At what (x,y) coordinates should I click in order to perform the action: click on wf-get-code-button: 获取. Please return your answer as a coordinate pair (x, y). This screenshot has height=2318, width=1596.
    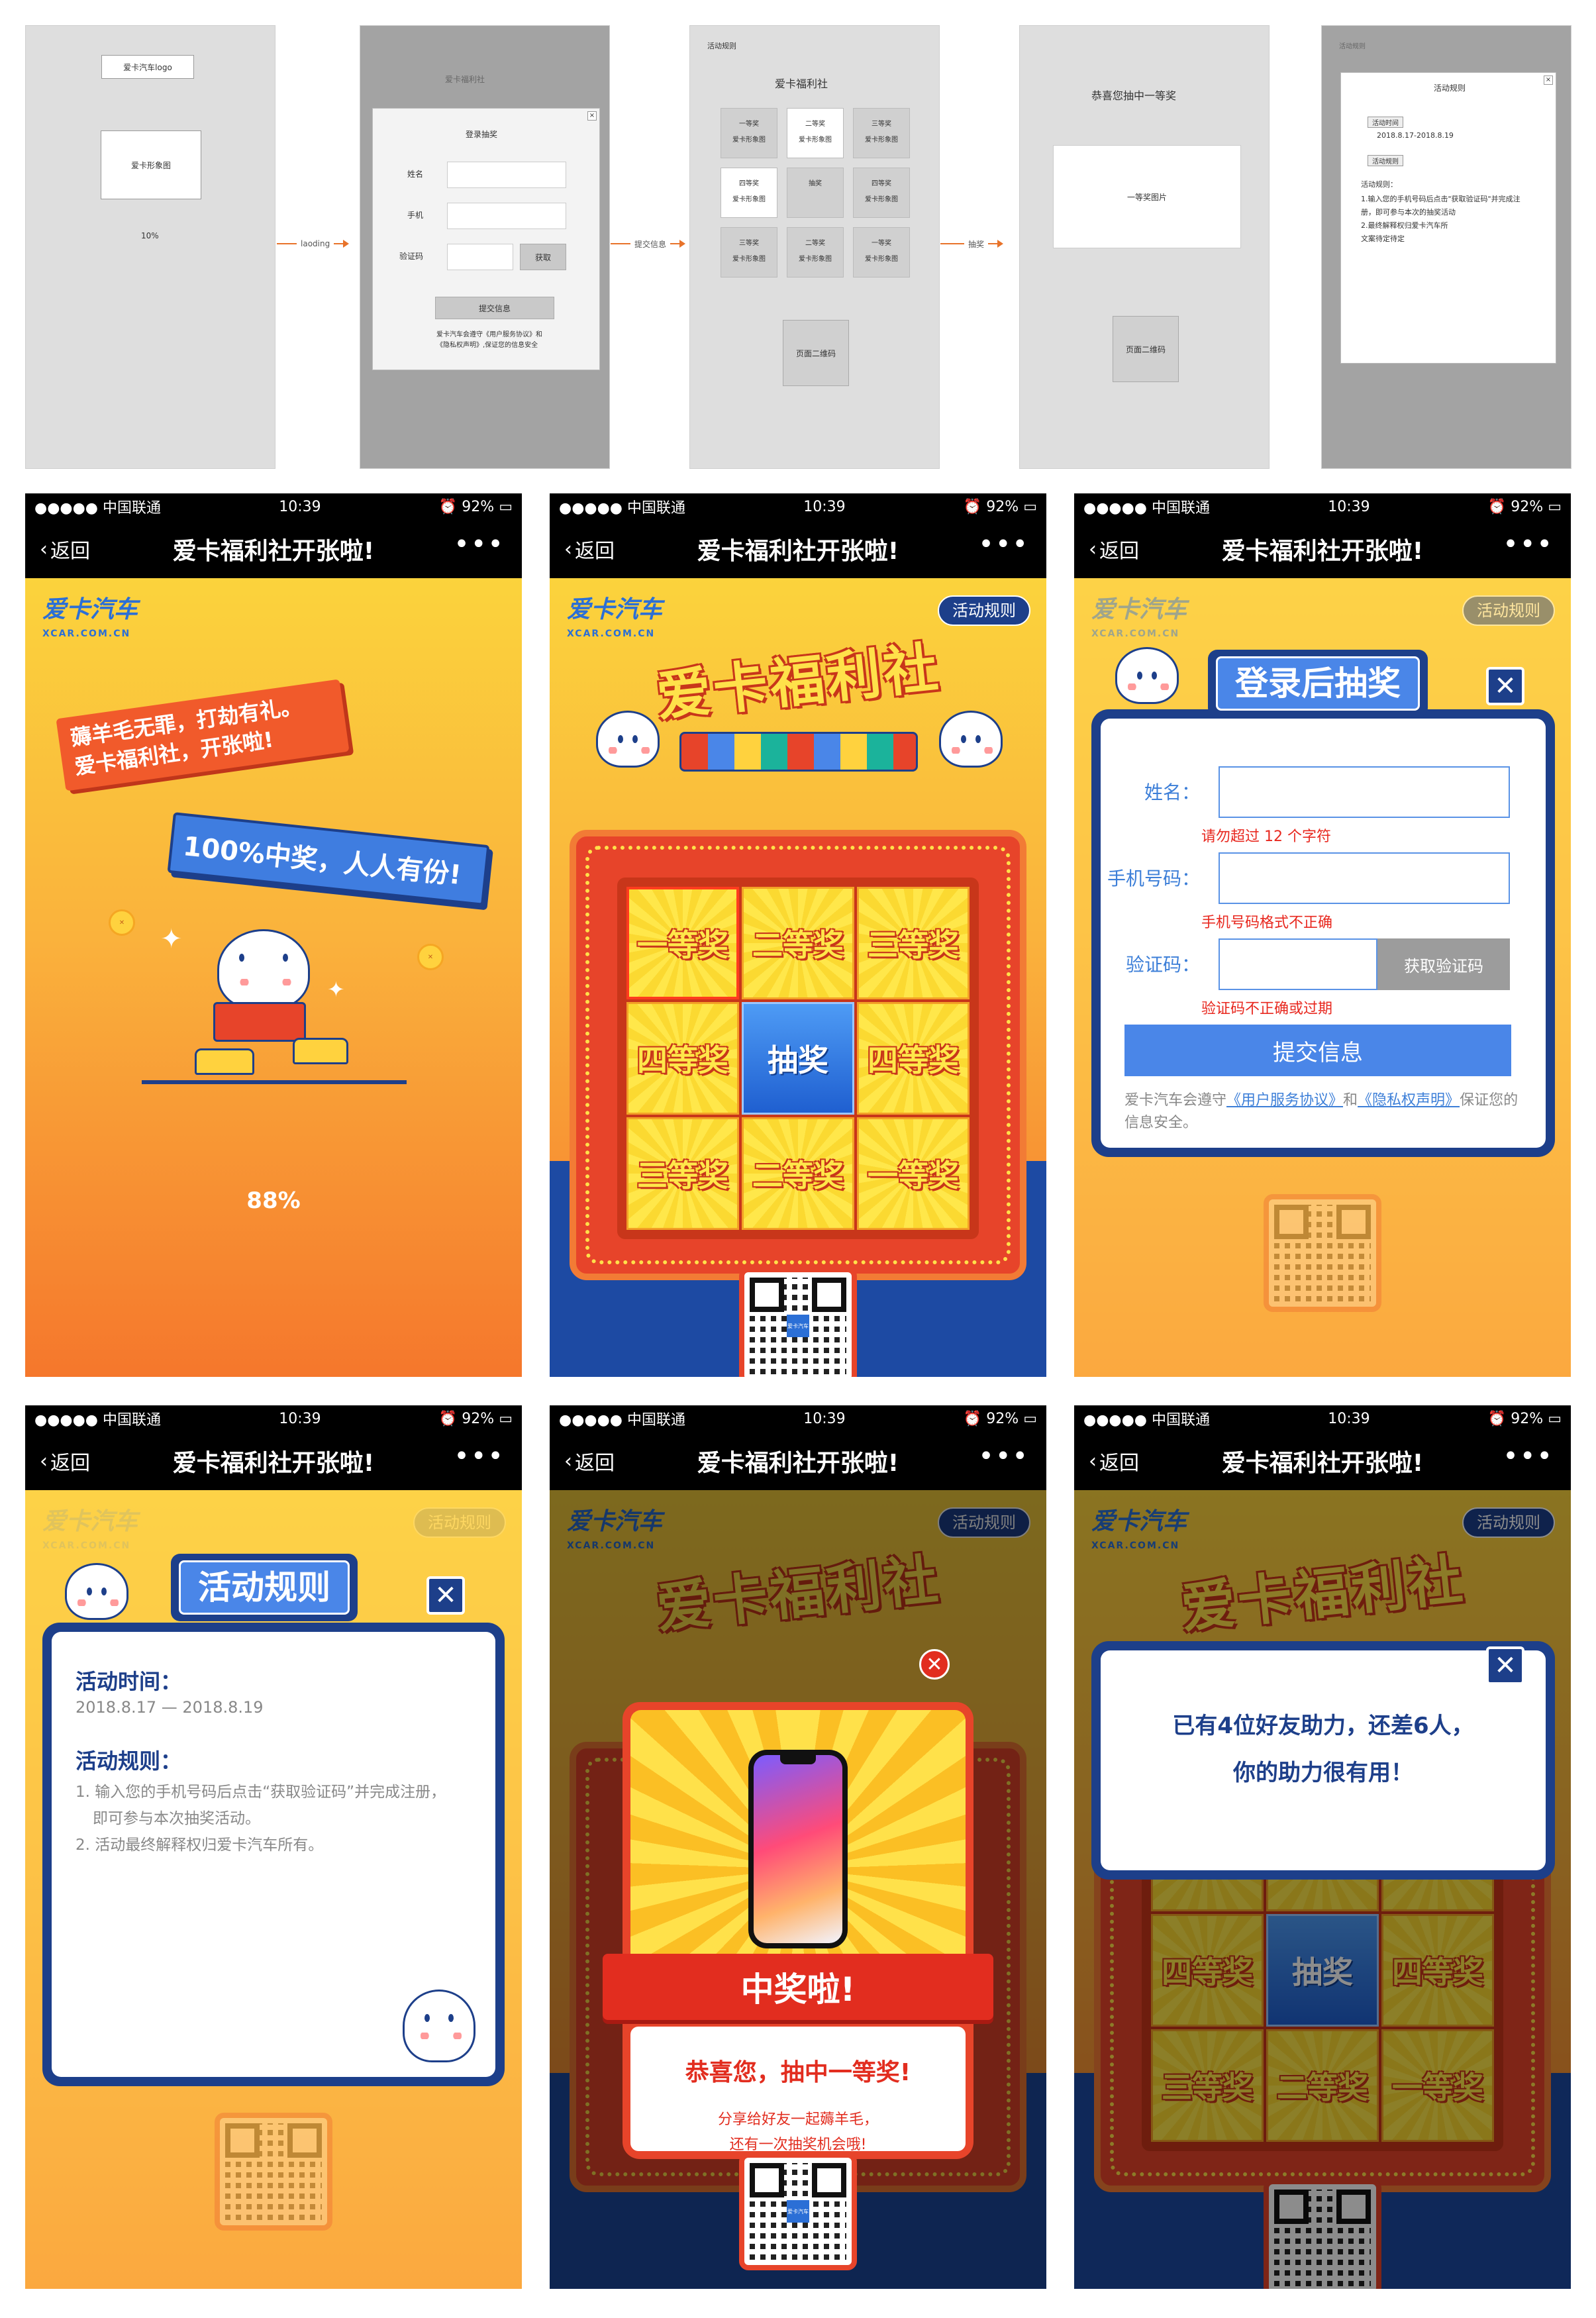
    Looking at the image, I should click on (543, 257).